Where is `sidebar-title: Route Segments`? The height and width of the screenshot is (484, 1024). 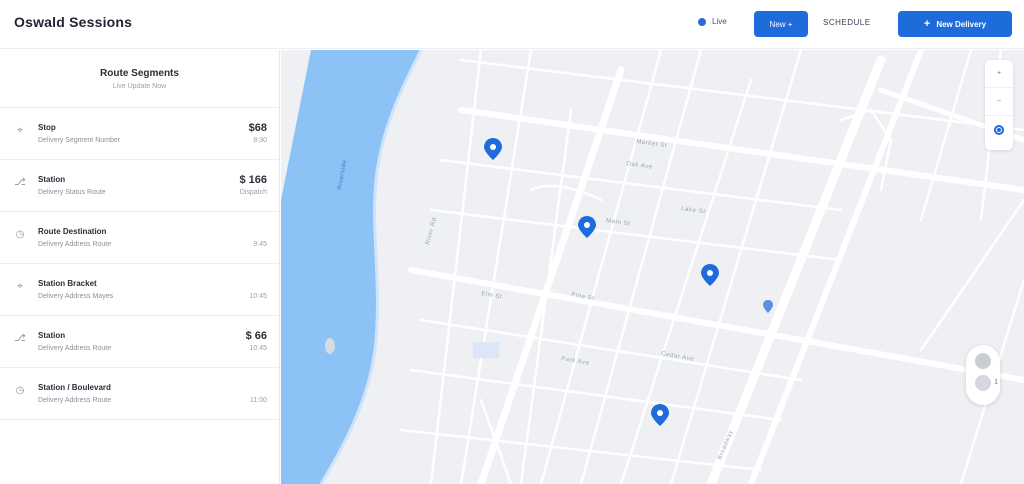
sidebar-title: Route Segments is located at coordinates (139, 73).